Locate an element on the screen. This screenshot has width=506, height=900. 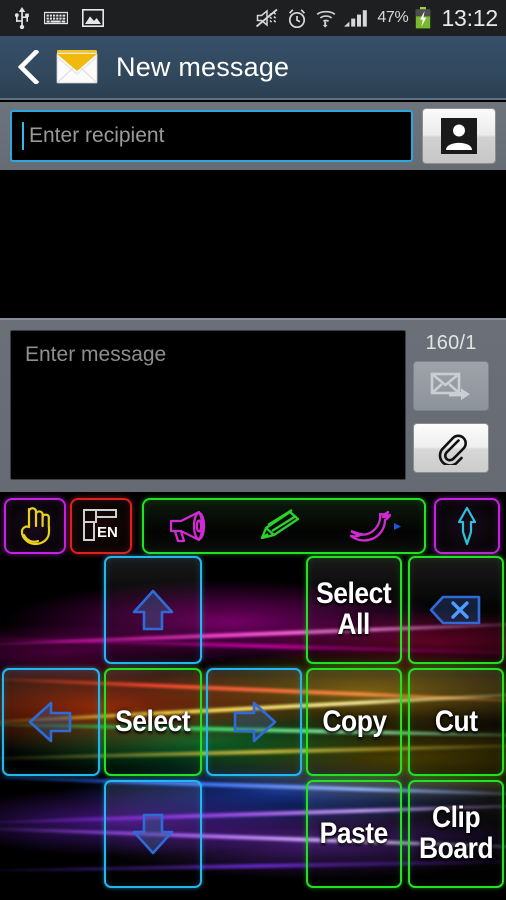
key-select-all: Select All is located at coordinates (354, 610).